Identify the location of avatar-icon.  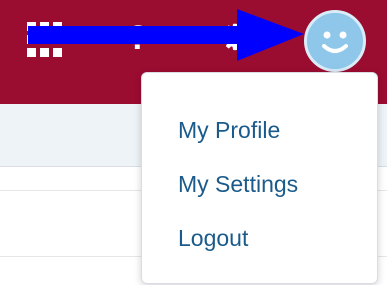
(335, 41).